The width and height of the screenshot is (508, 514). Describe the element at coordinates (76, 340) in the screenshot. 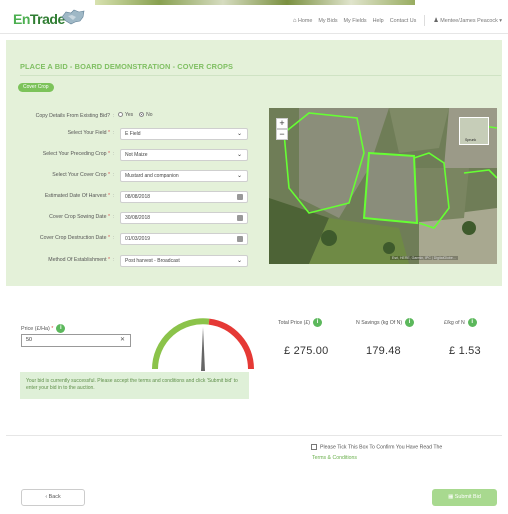

I see `price-input: 50 ✕` at that location.